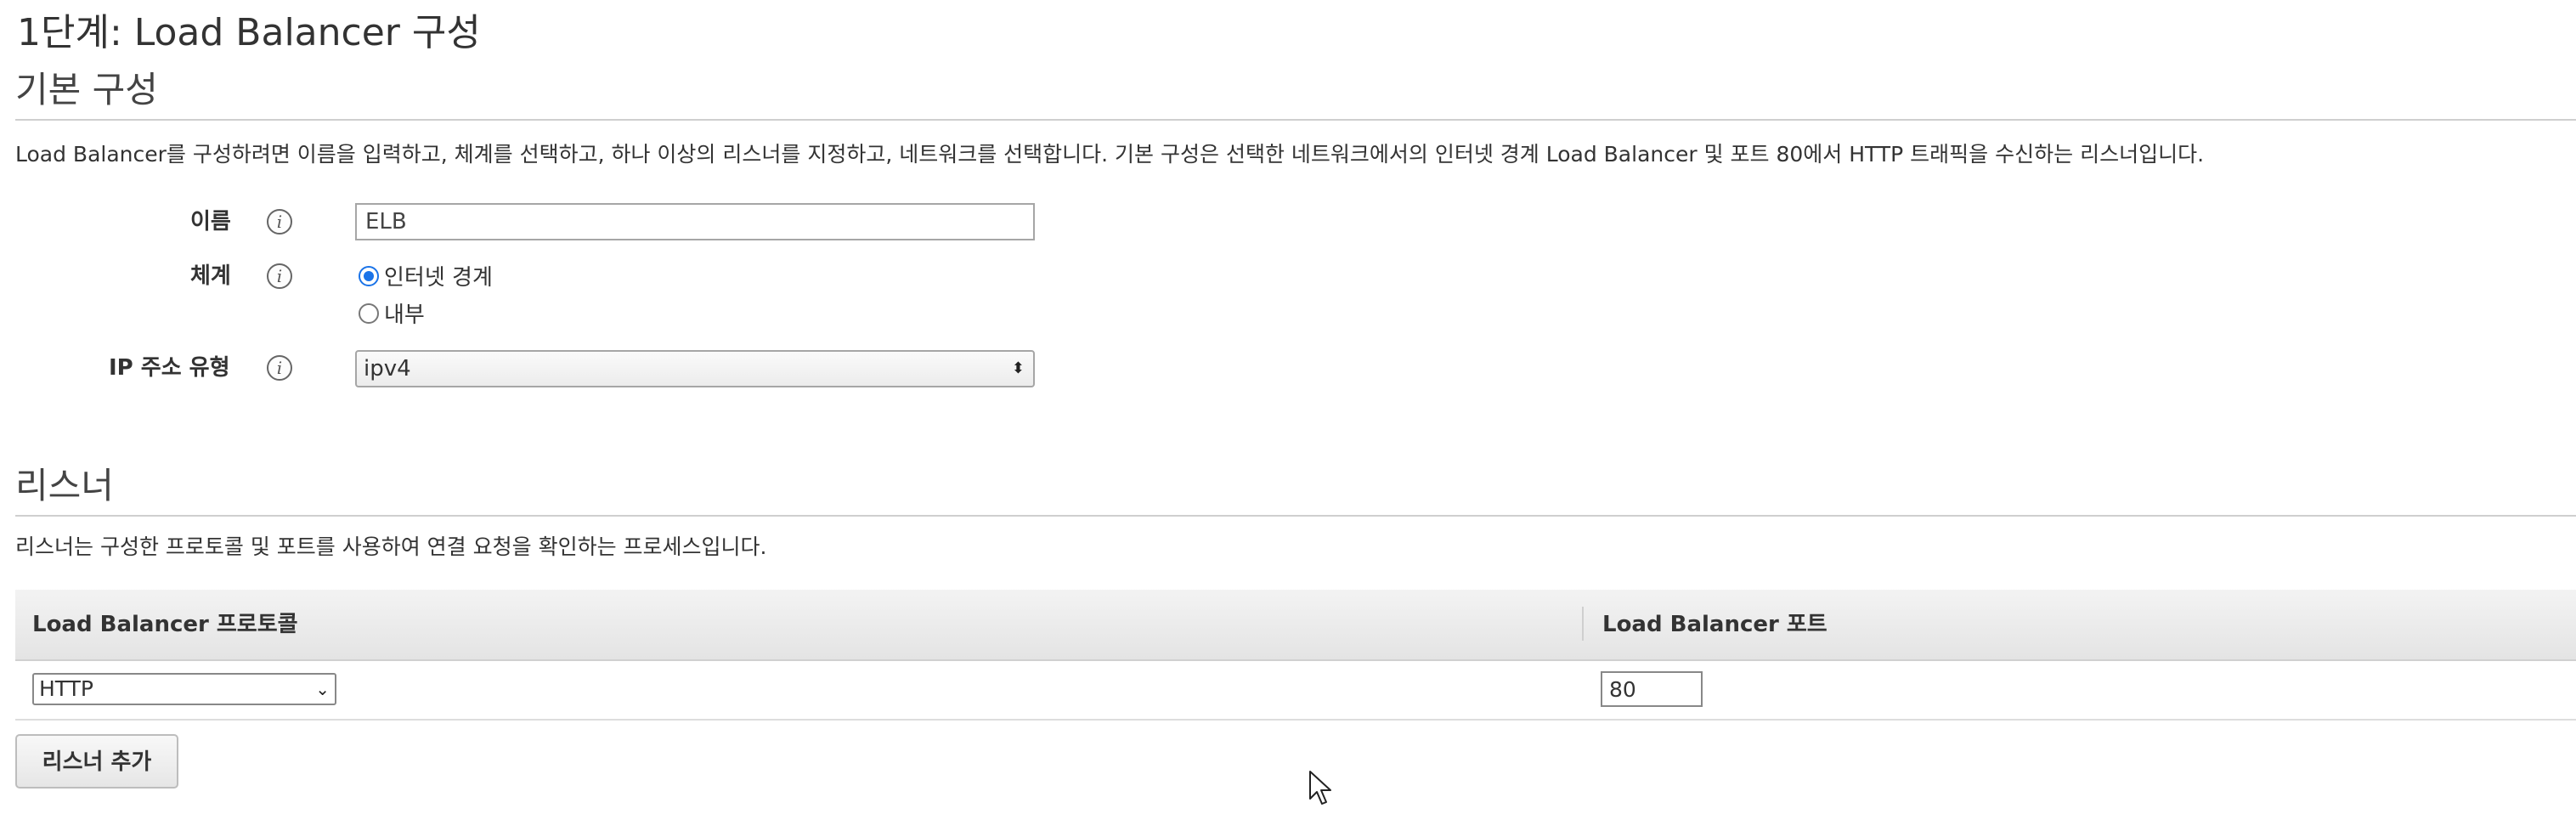 This screenshot has width=2576, height=814. What do you see at coordinates (97, 761) in the screenshot?
I see `add-listener-button: 리스너 추가` at bounding box center [97, 761].